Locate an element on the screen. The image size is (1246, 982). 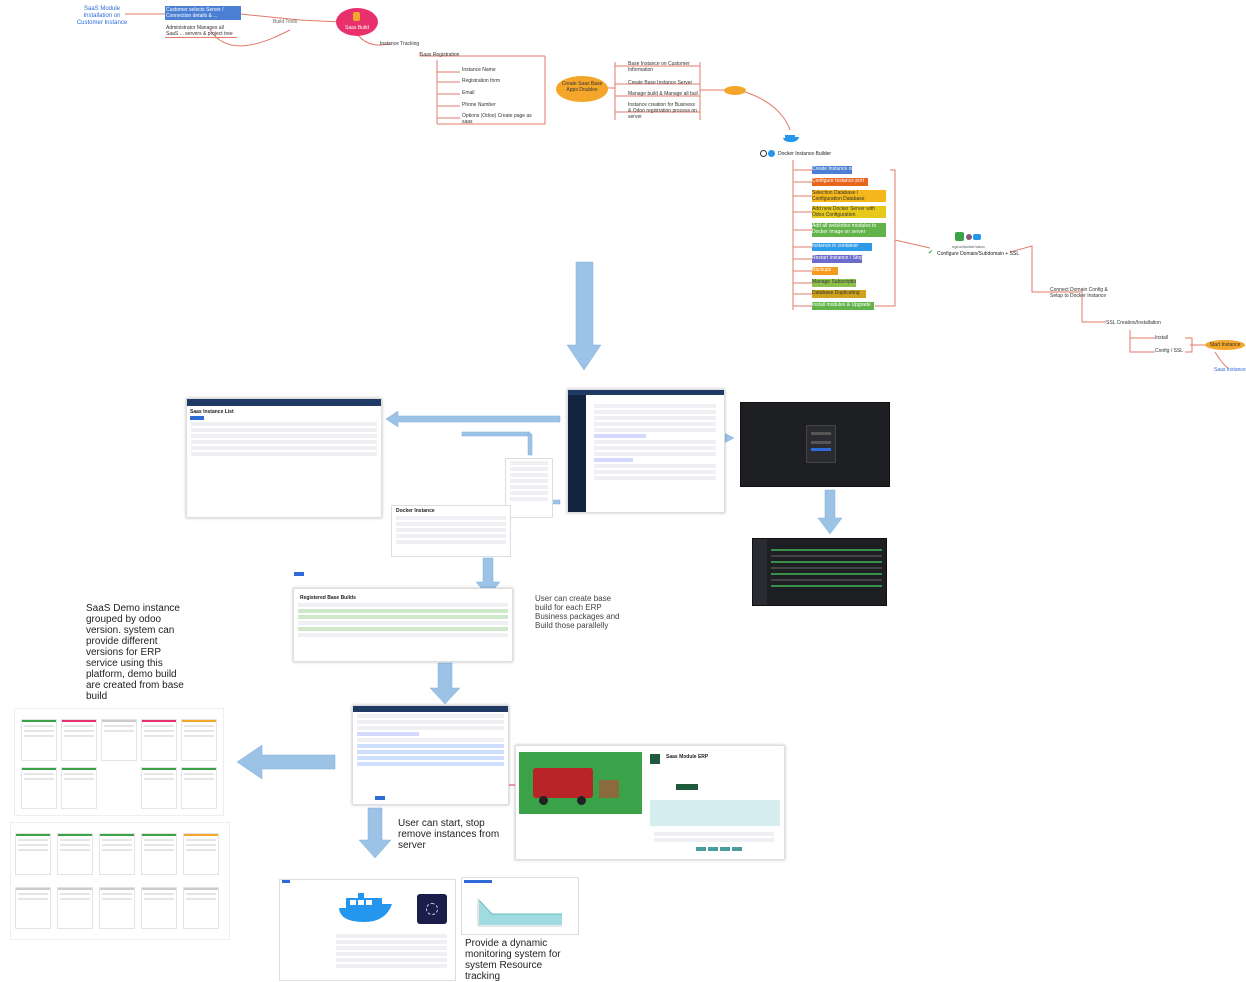
create-button is located at coordinates (197, 418).